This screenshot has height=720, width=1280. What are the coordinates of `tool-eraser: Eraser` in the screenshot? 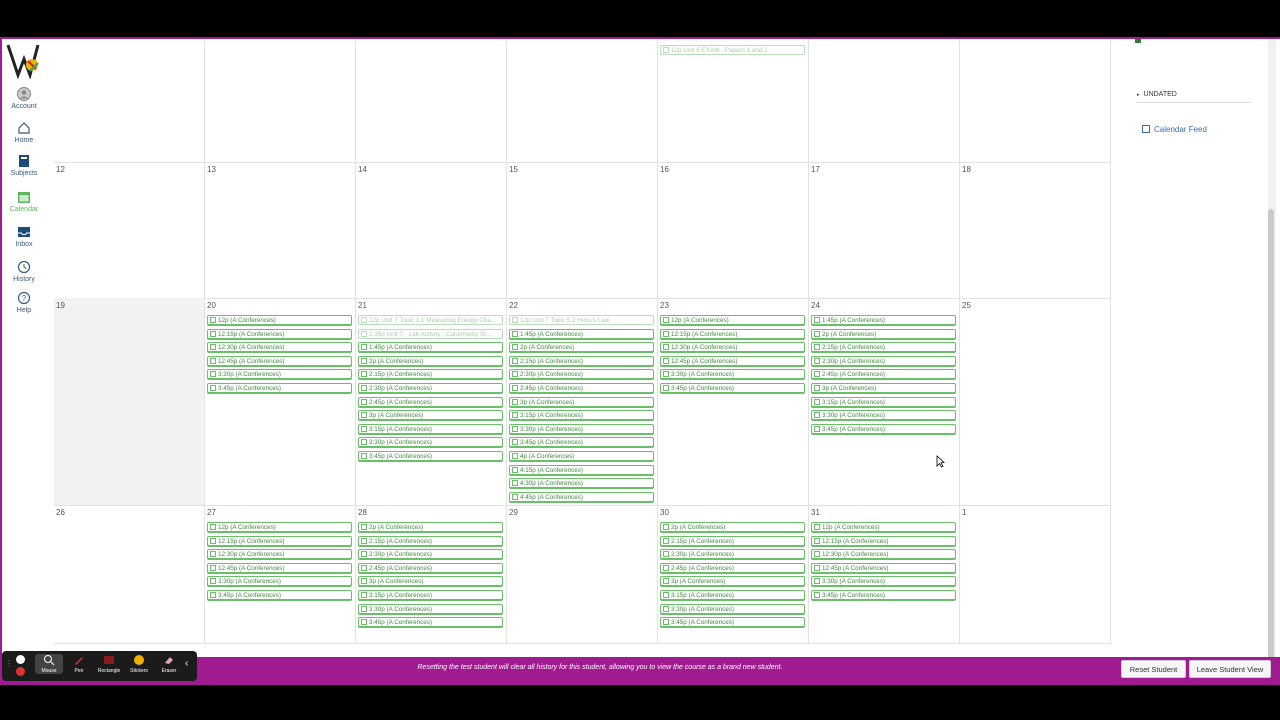 It's located at (169, 664).